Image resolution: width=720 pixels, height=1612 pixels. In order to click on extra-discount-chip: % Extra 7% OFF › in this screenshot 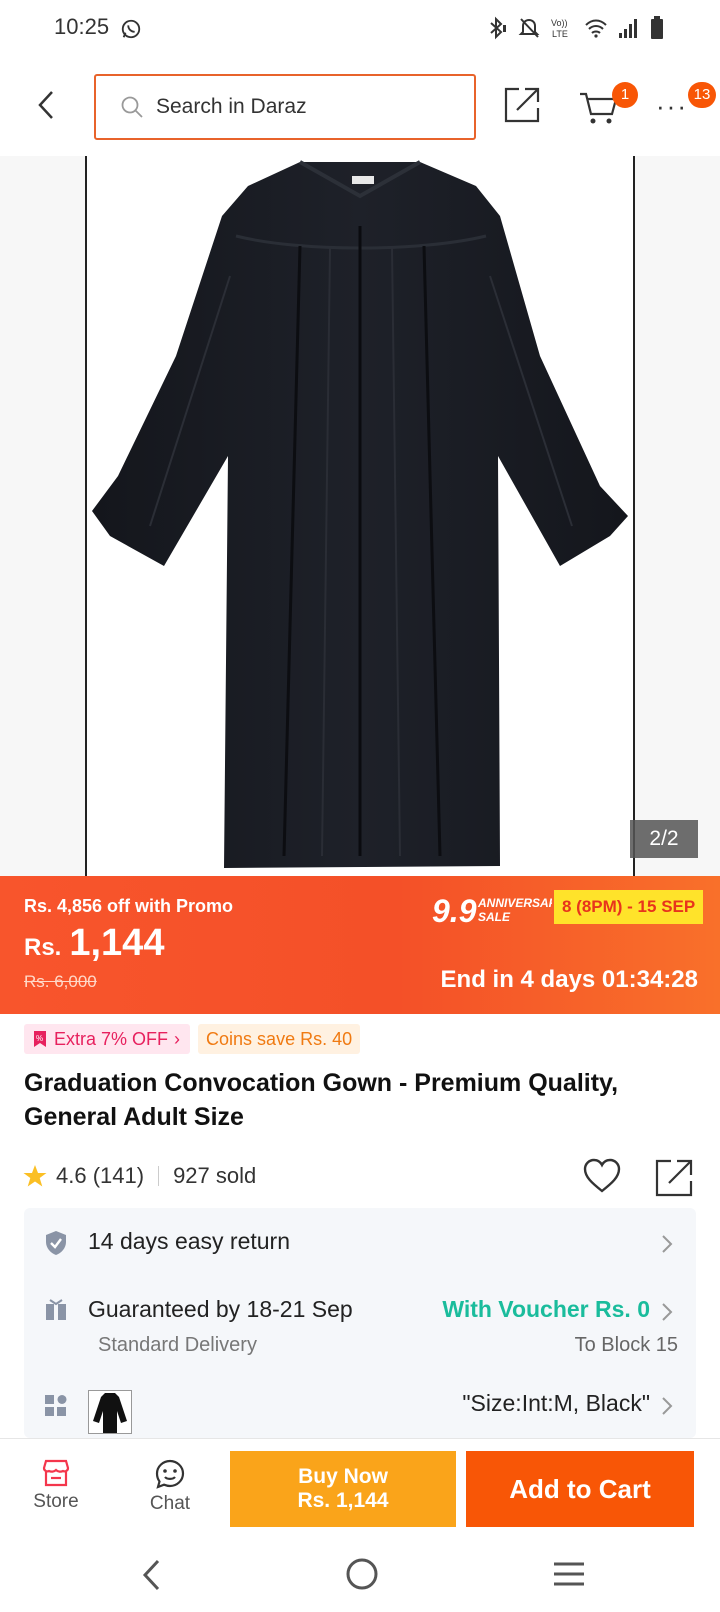, I will do `click(107, 1039)`.